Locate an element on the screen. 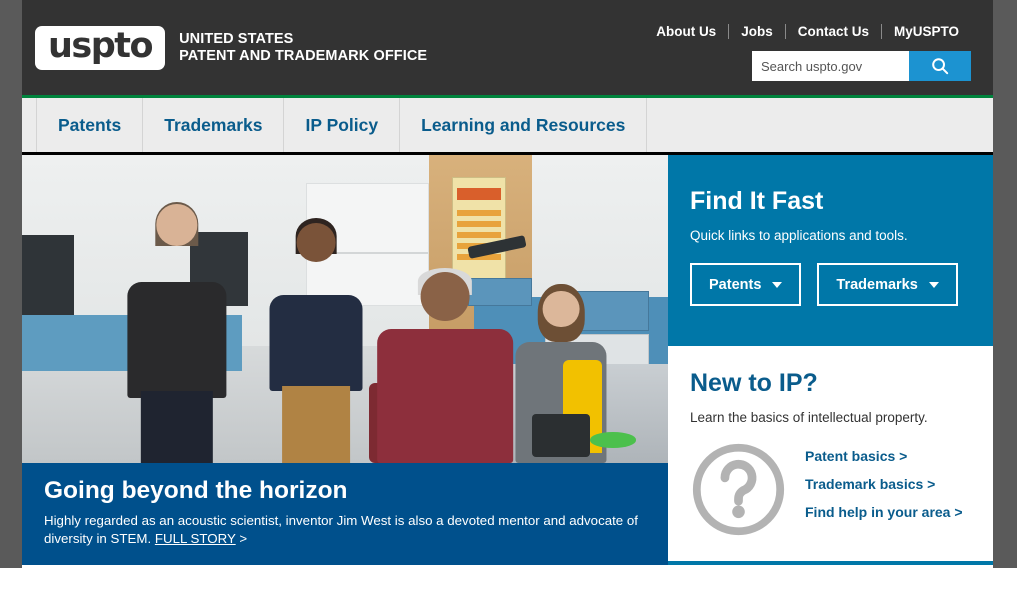  browser-gutter-left is located at coordinates (11, 284).